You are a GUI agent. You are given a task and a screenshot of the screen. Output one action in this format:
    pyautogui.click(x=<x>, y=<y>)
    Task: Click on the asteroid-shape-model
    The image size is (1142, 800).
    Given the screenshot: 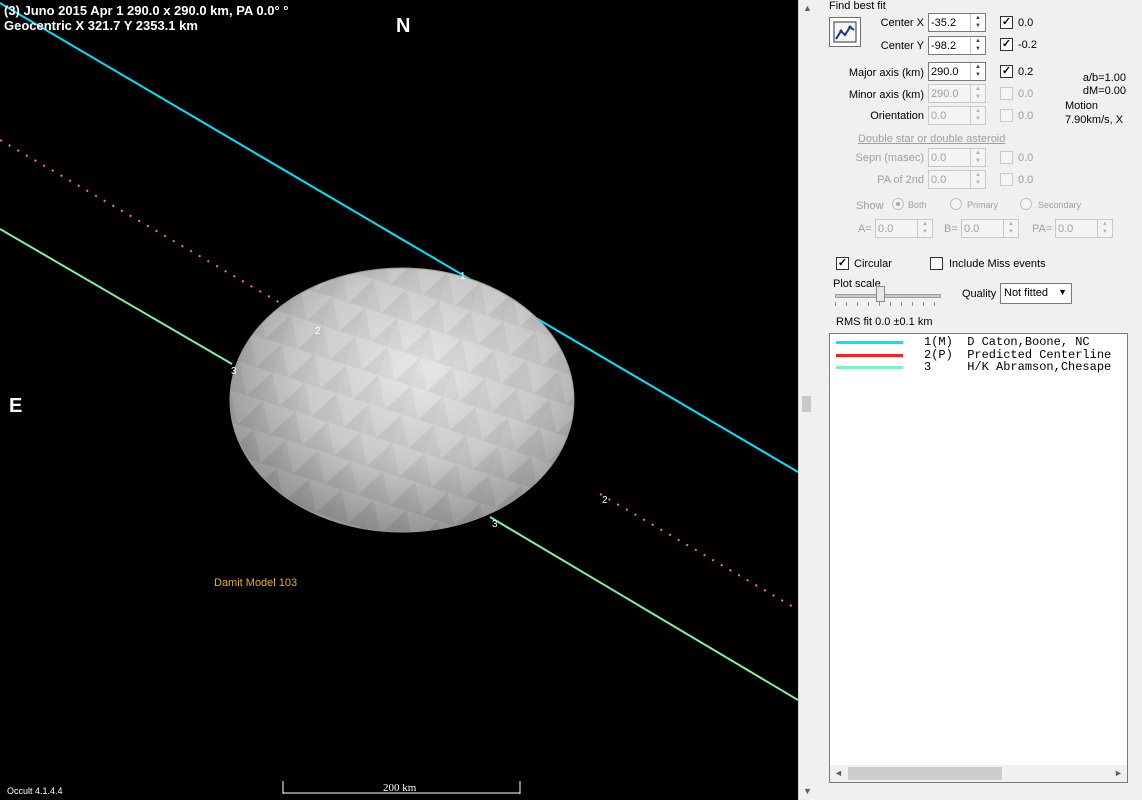 What is the action you would take?
    pyautogui.click(x=402, y=400)
    